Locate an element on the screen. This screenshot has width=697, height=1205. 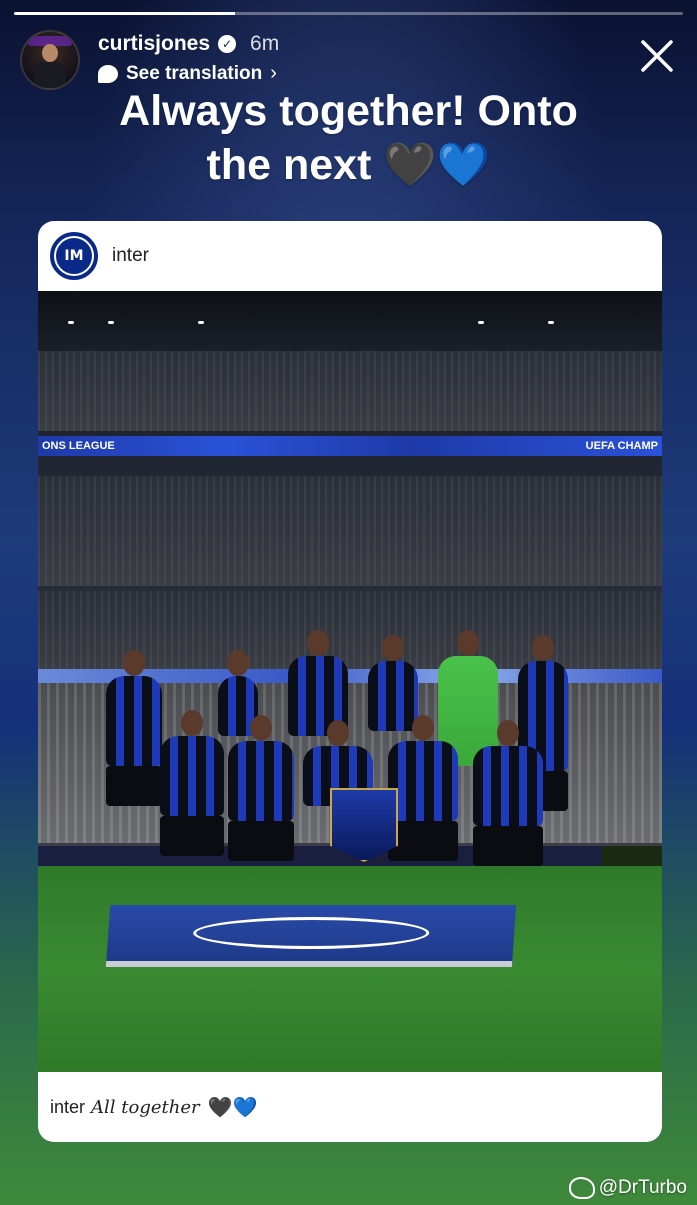
inter-logo-icon: IM is located at coordinates (74, 256).